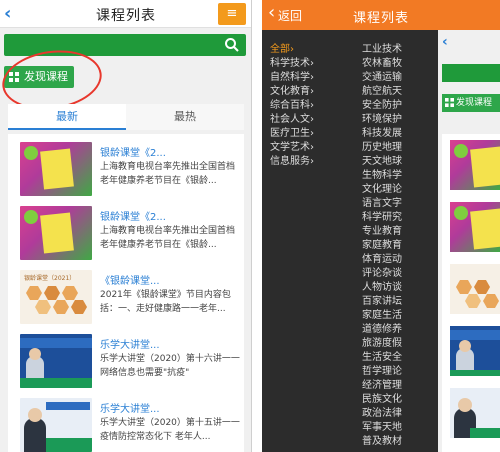 Image resolution: width=500 pixels, height=452 pixels. I want to click on discover-courses-label: 发现课程, so click(474, 103).